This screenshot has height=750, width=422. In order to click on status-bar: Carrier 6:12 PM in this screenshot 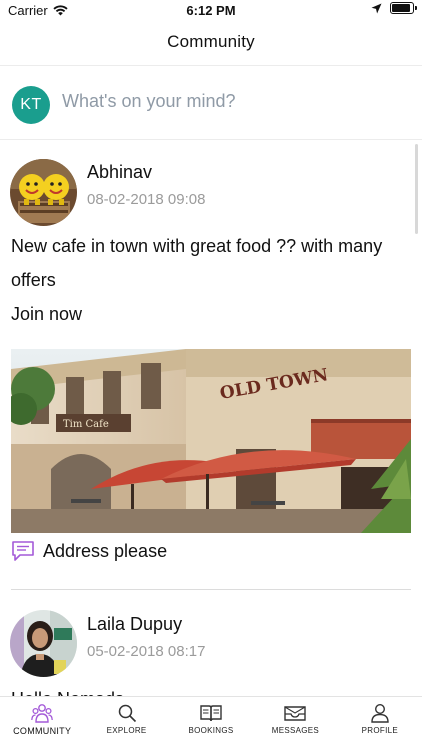, I will do `click(211, 11)`.